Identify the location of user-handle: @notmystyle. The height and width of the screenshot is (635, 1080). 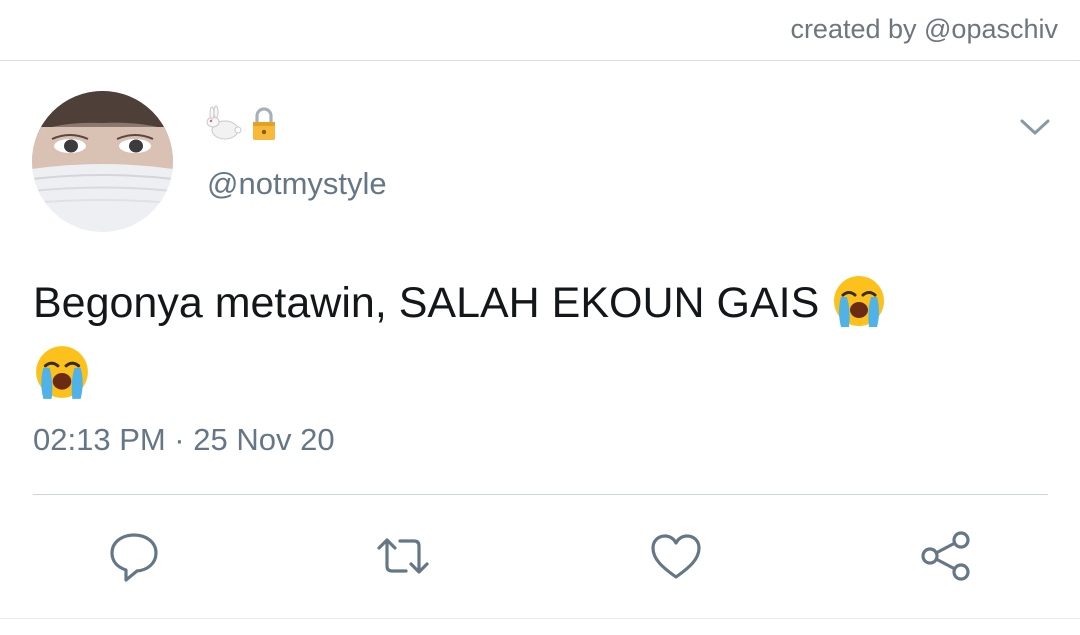
(297, 184).